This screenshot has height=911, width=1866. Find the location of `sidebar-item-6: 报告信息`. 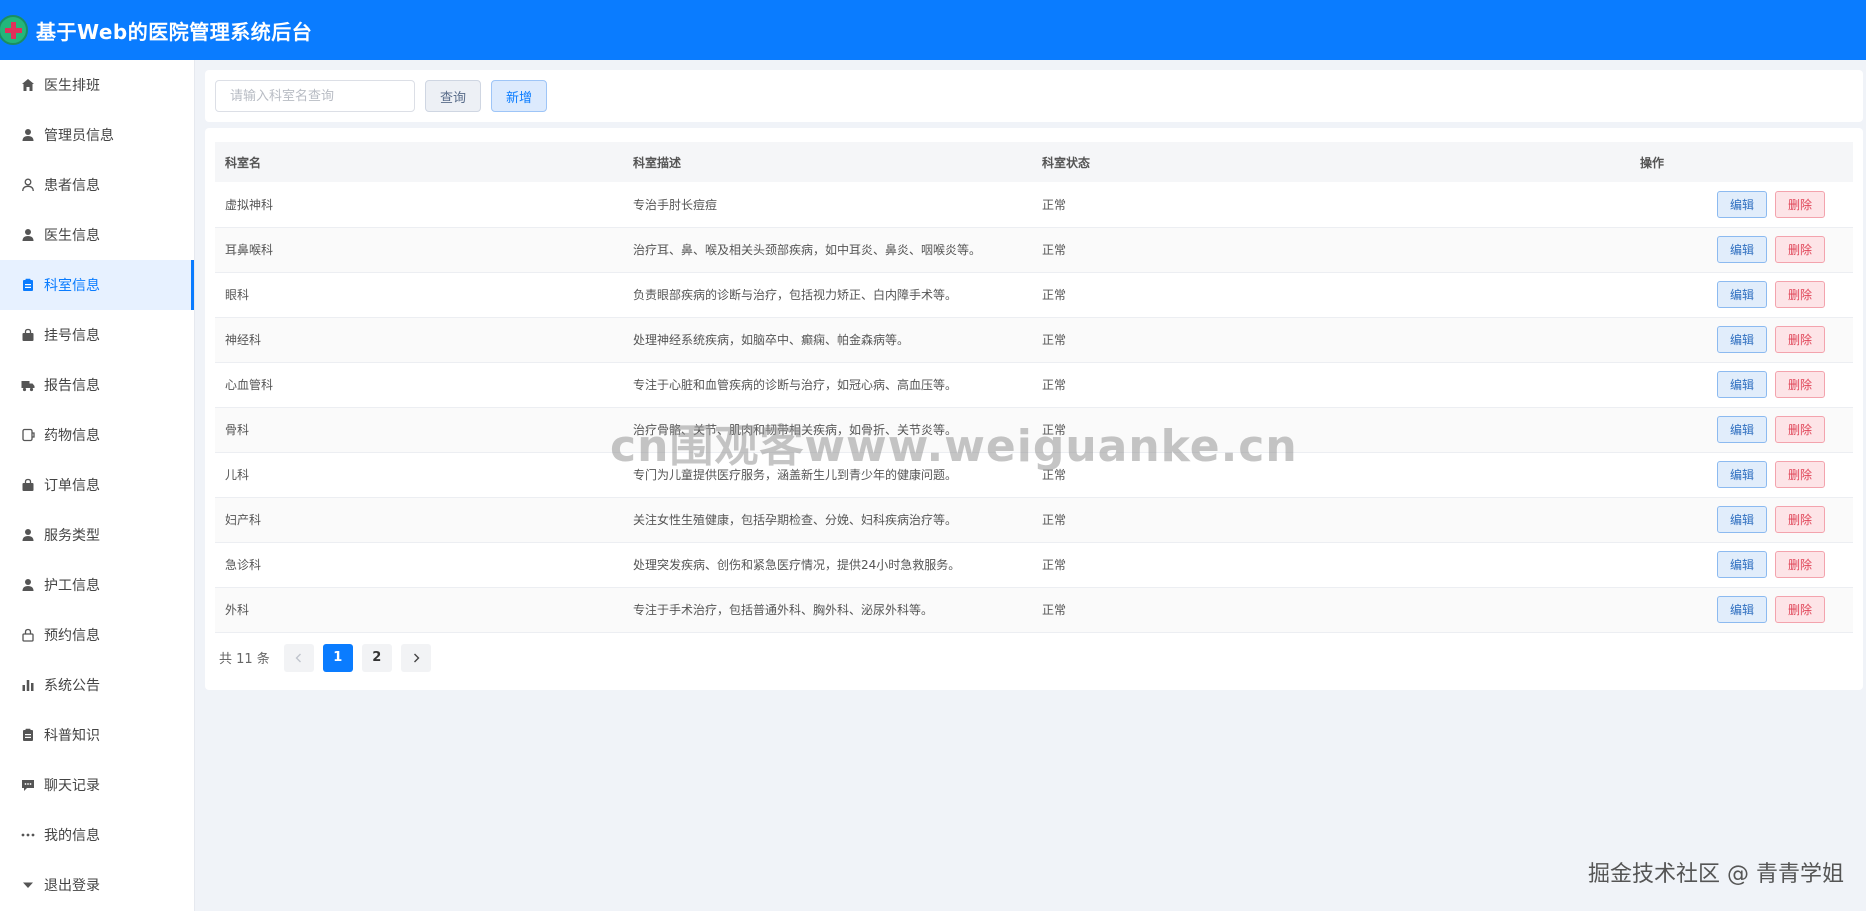

sidebar-item-6: 报告信息 is located at coordinates (97, 385).